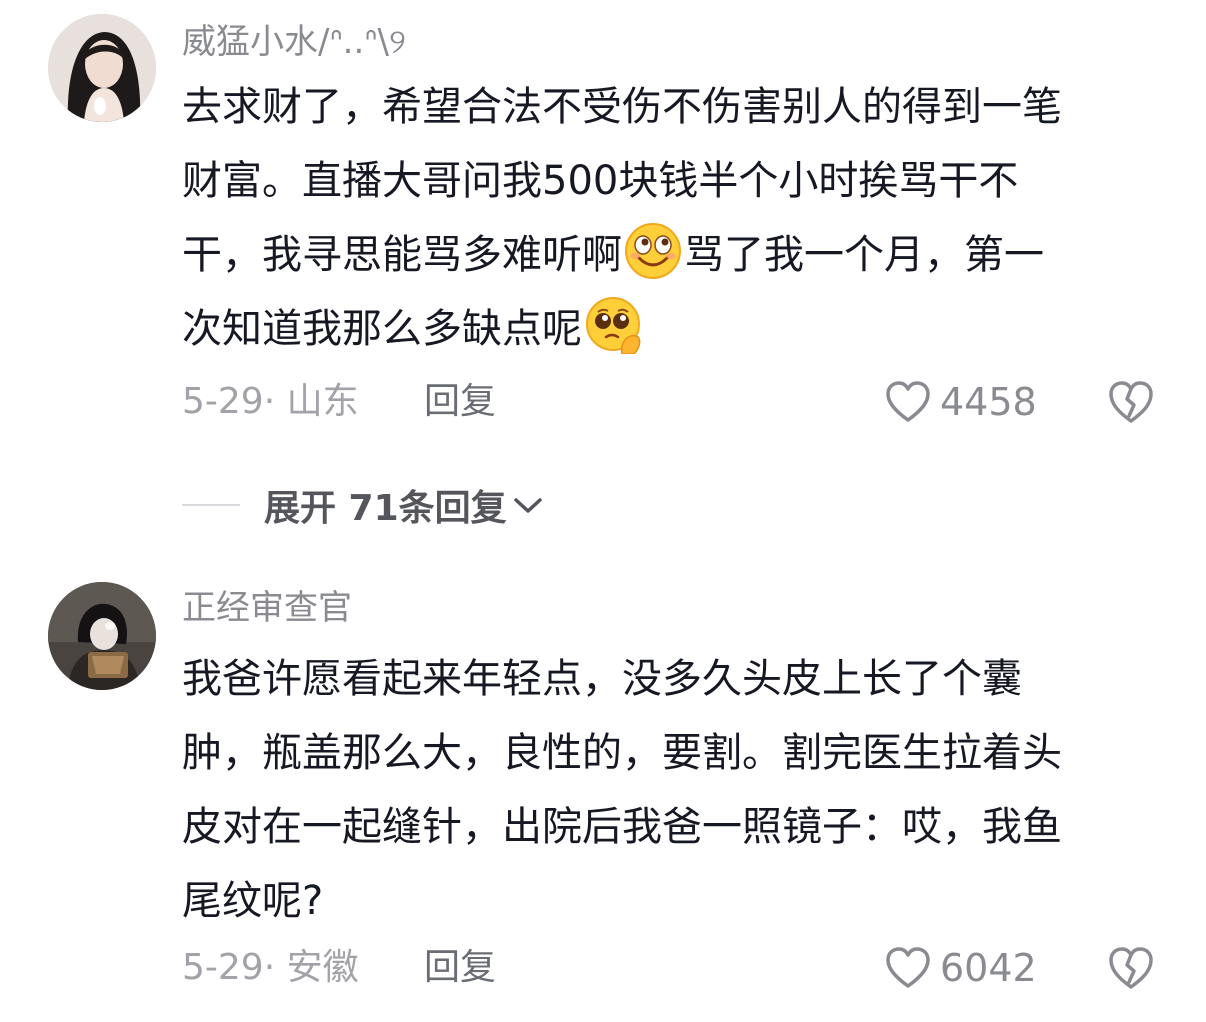 This screenshot has height=1022, width=1206. I want to click on comment-line: 尾纹呢?, so click(253, 901).